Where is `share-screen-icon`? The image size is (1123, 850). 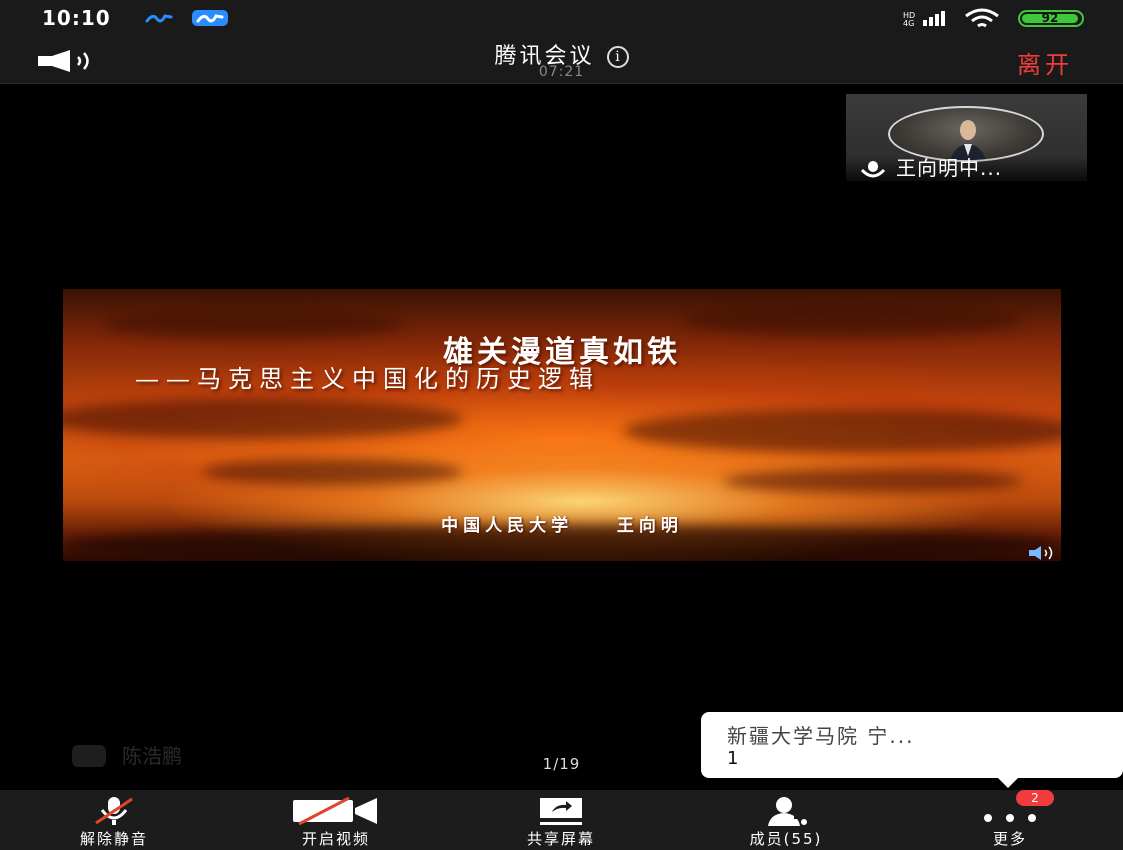
share-screen-icon is located at coordinates (561, 811).